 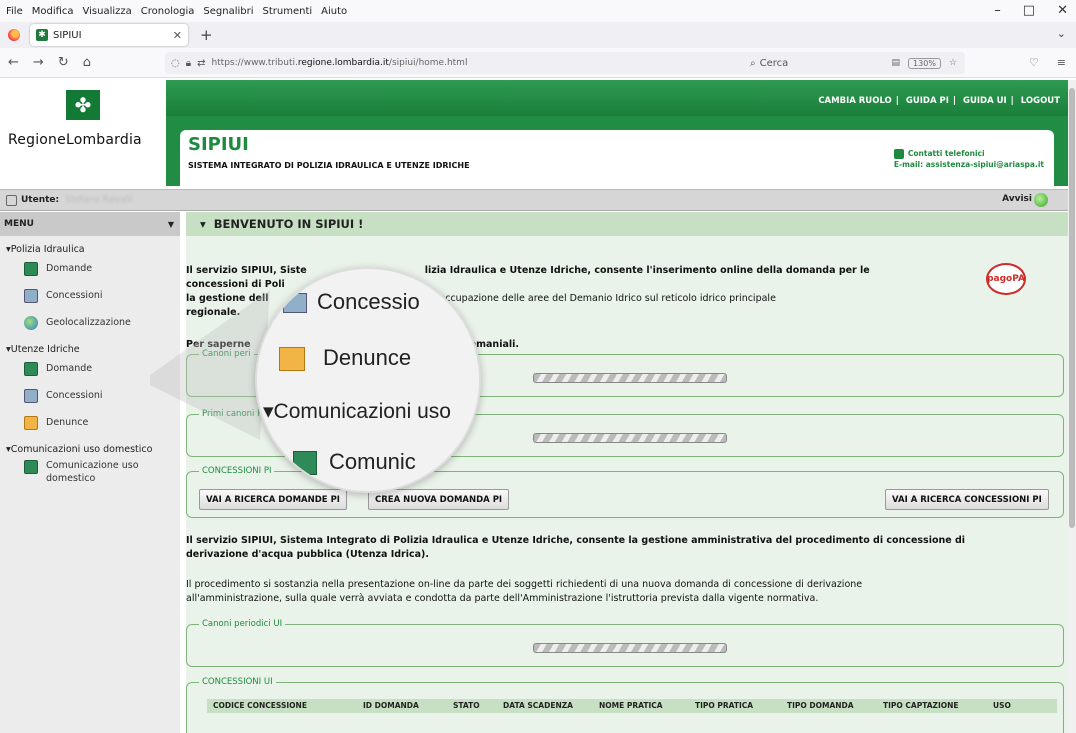 What do you see at coordinates (969, 164) in the screenshot?
I see `contact-email: E-mail: assistenza-sipiui@ariaspa.it` at bounding box center [969, 164].